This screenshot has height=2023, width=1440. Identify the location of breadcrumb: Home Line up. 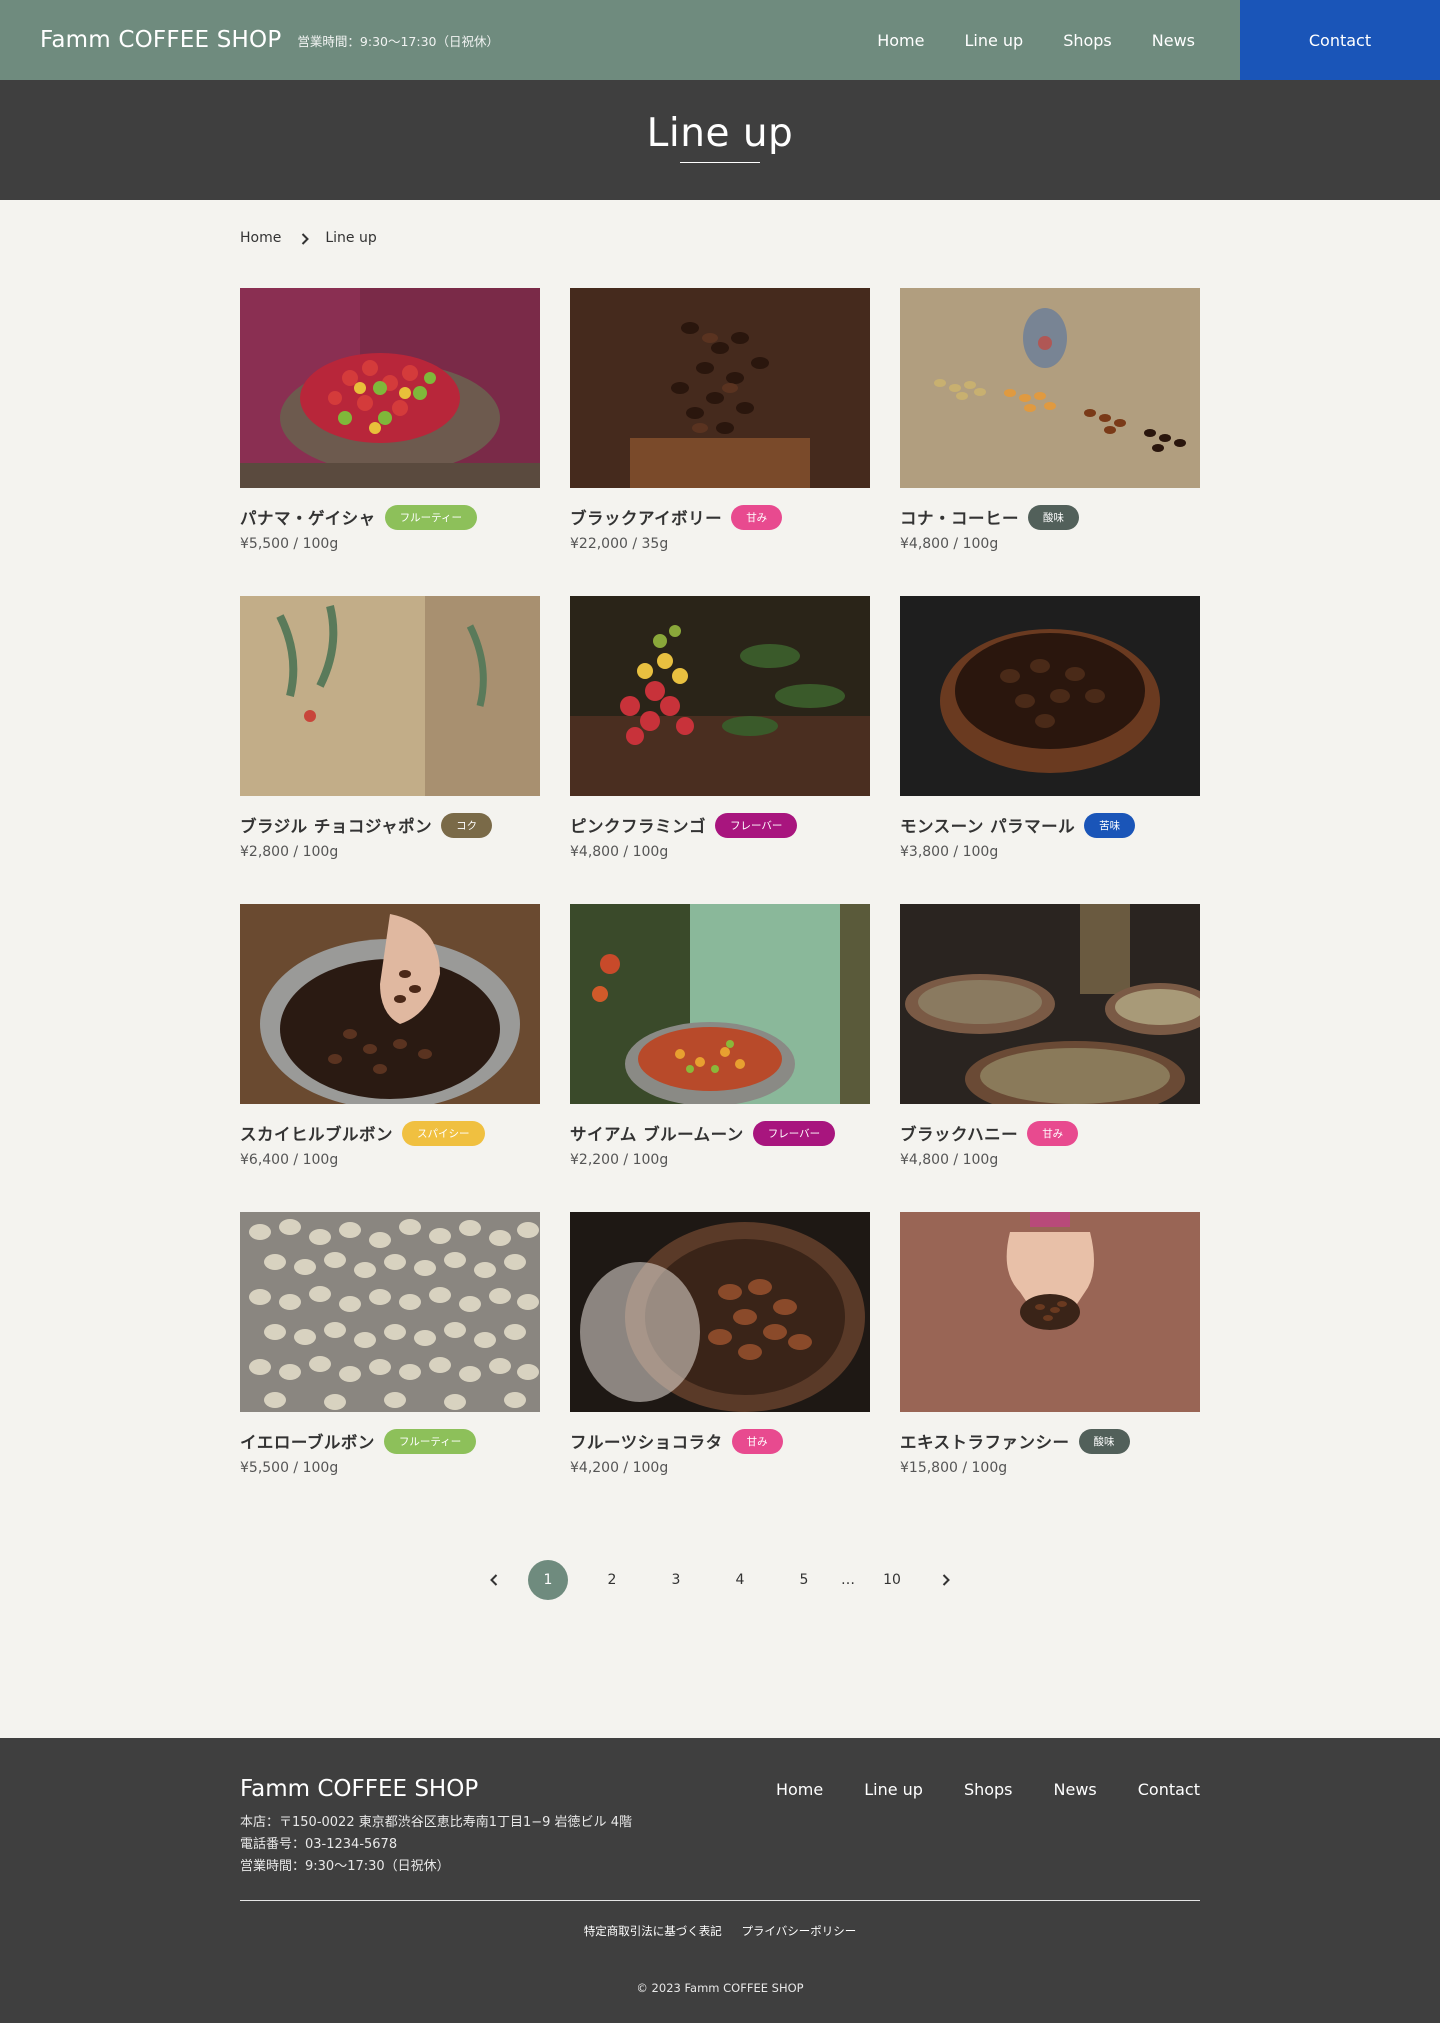
(720, 244).